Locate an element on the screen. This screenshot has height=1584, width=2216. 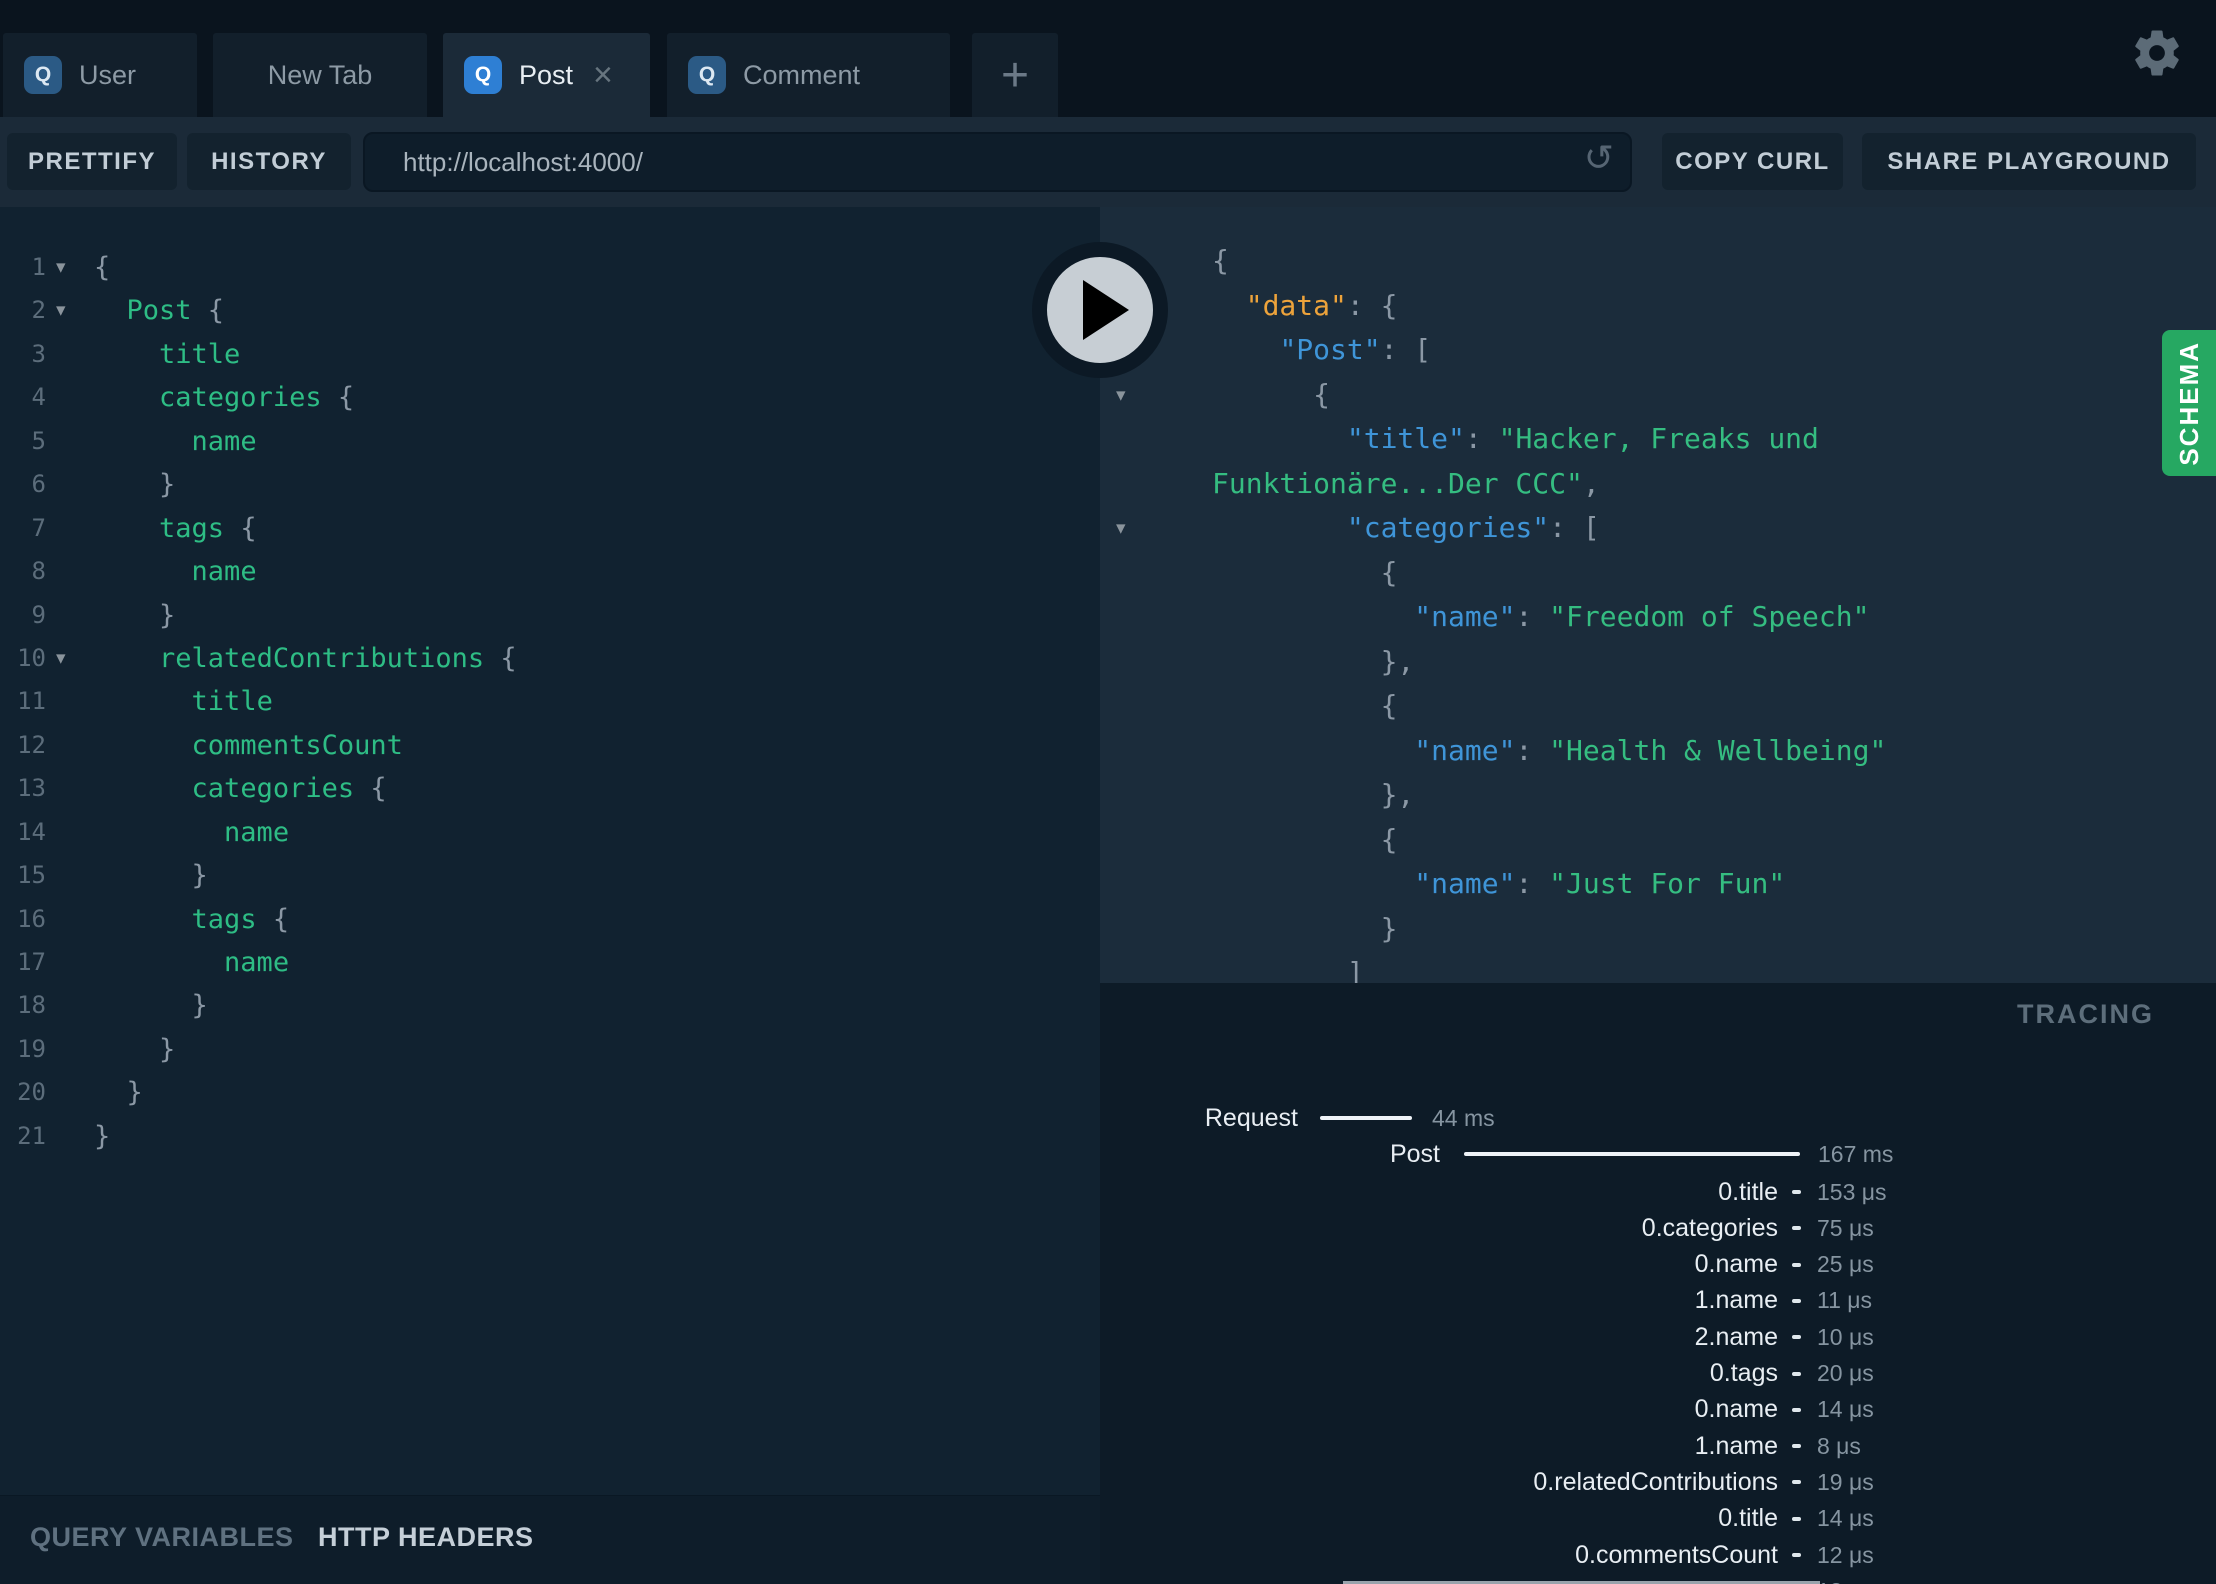
line-number: 2 is located at coordinates (38, 310).